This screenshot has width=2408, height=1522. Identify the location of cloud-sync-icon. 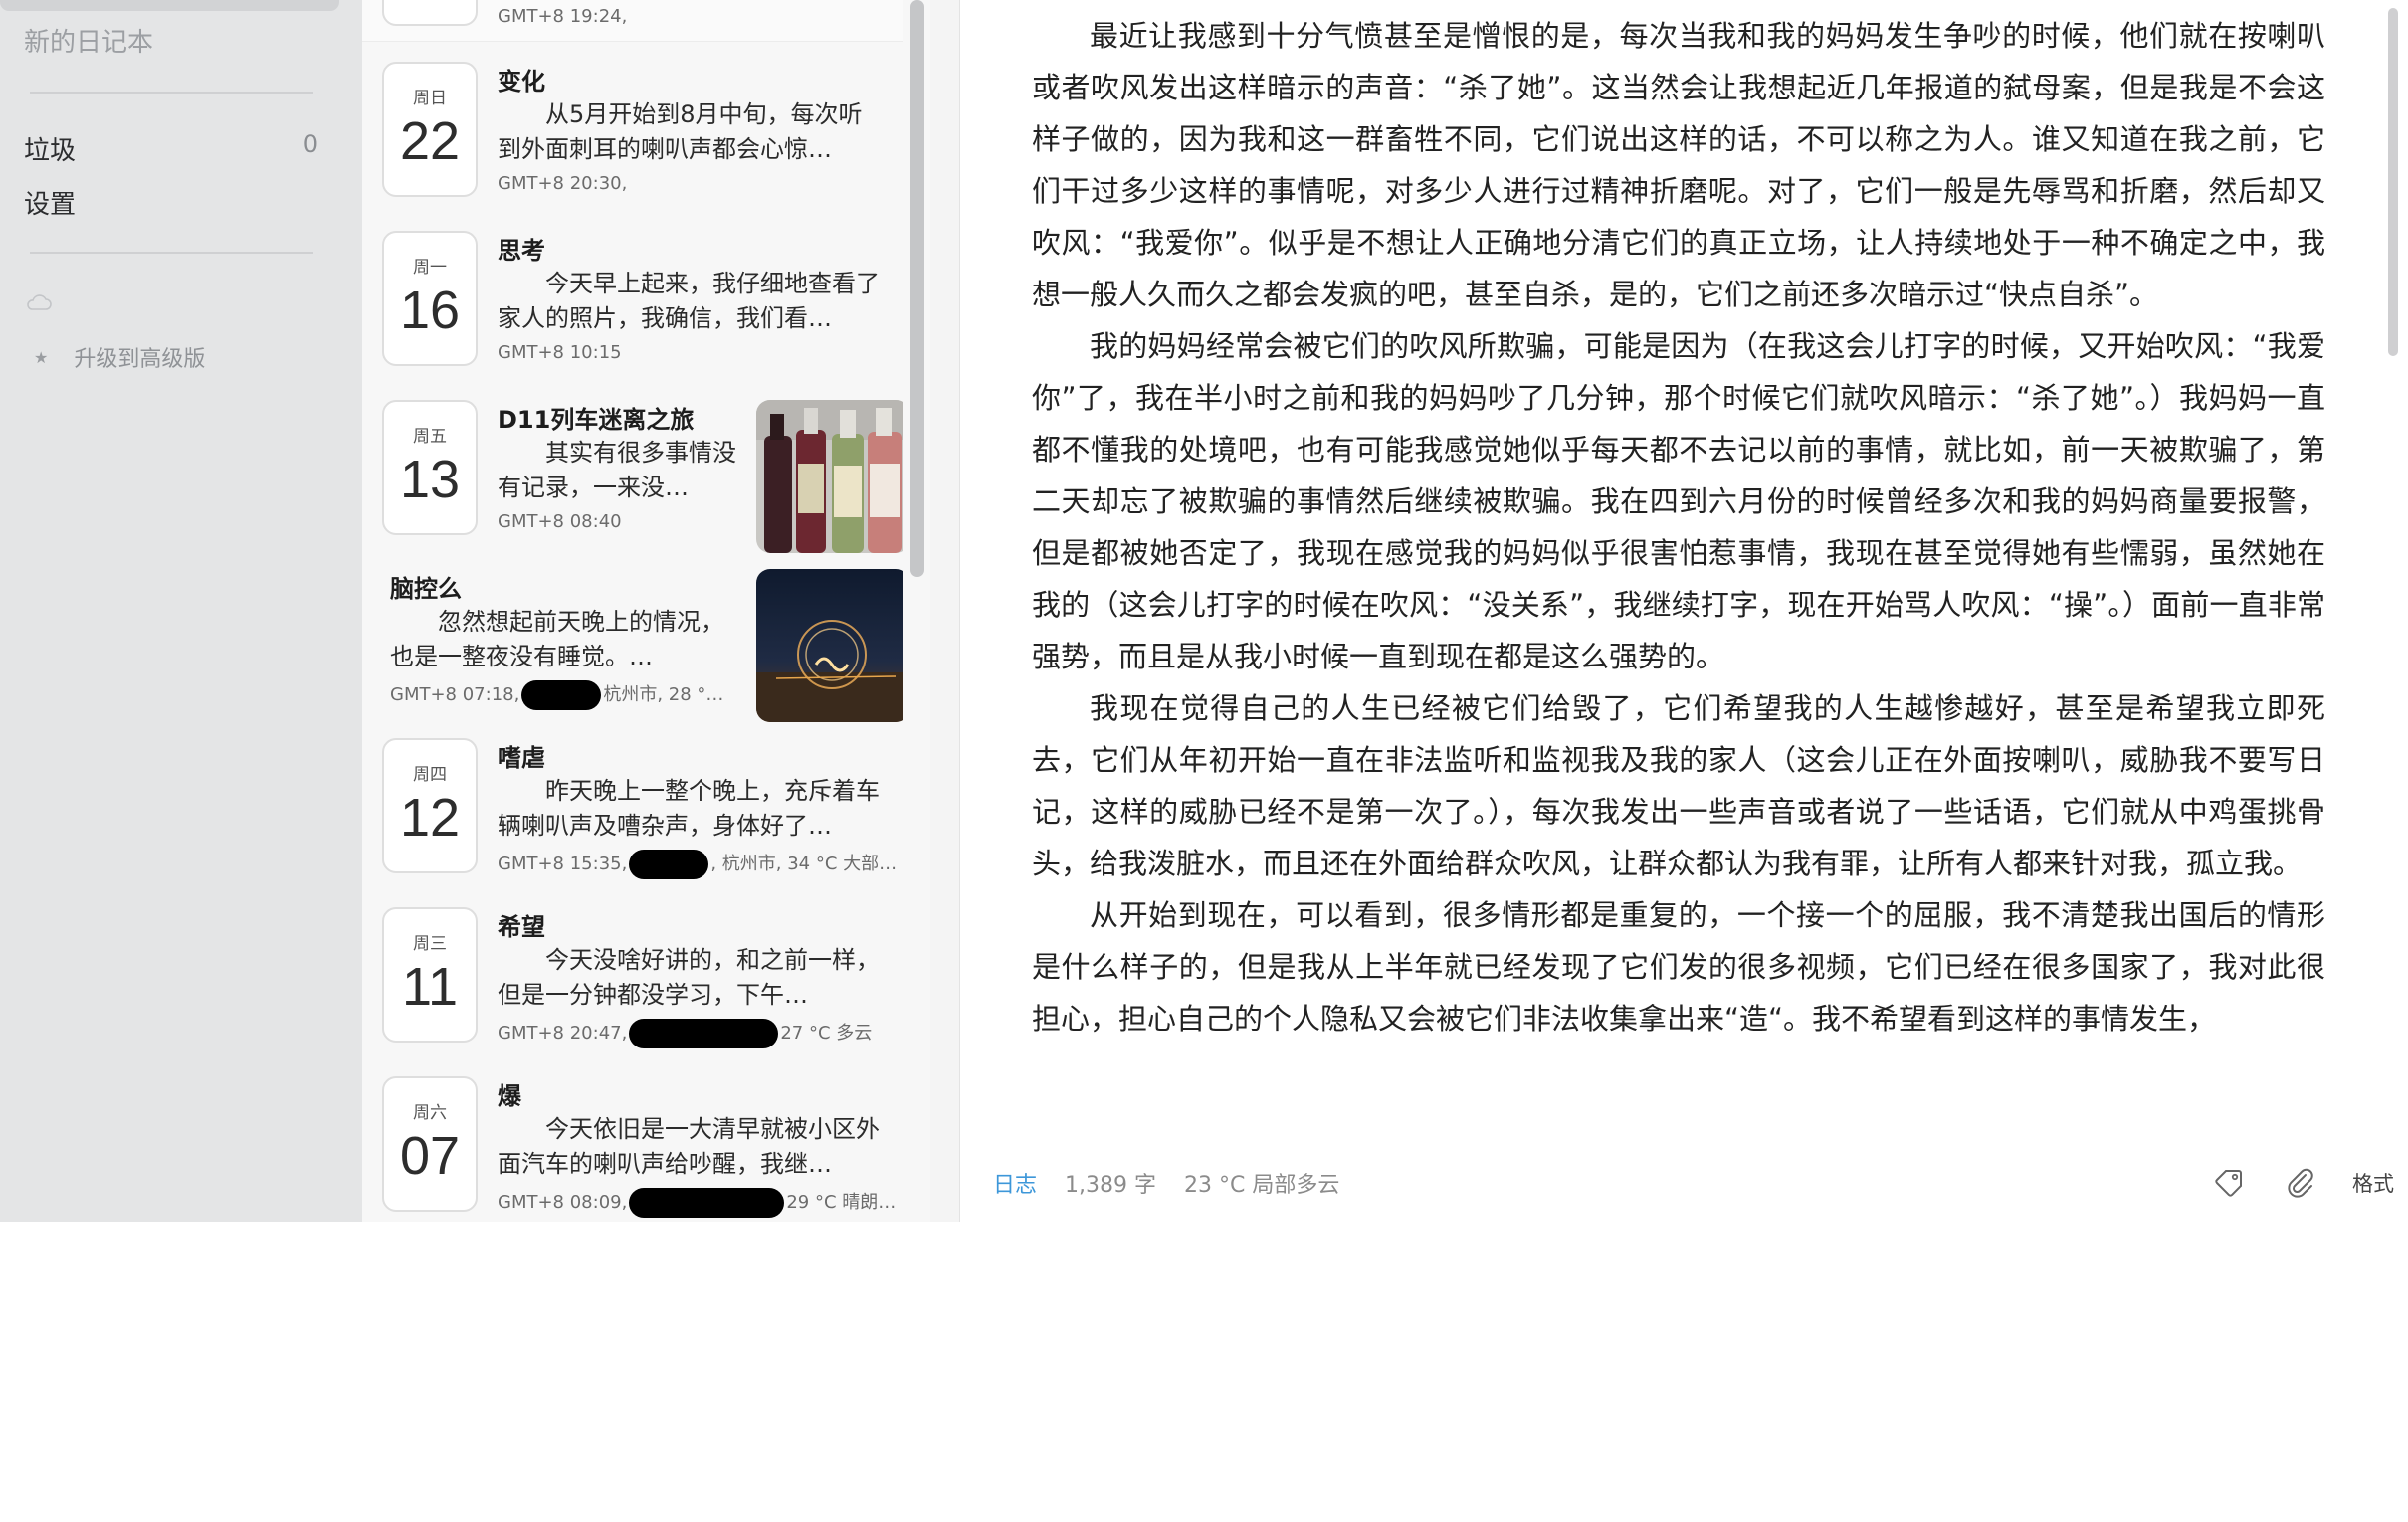
(39, 302).